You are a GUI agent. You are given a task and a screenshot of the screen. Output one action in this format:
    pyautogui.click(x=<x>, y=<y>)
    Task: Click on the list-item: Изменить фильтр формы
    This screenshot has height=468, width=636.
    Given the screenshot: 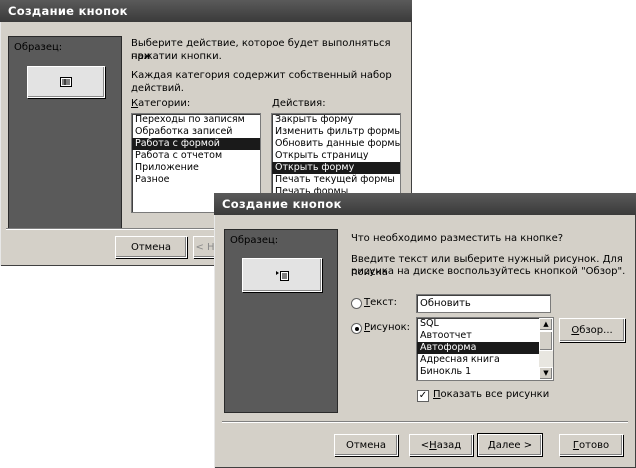 What is the action you would take?
    pyautogui.click(x=336, y=132)
    